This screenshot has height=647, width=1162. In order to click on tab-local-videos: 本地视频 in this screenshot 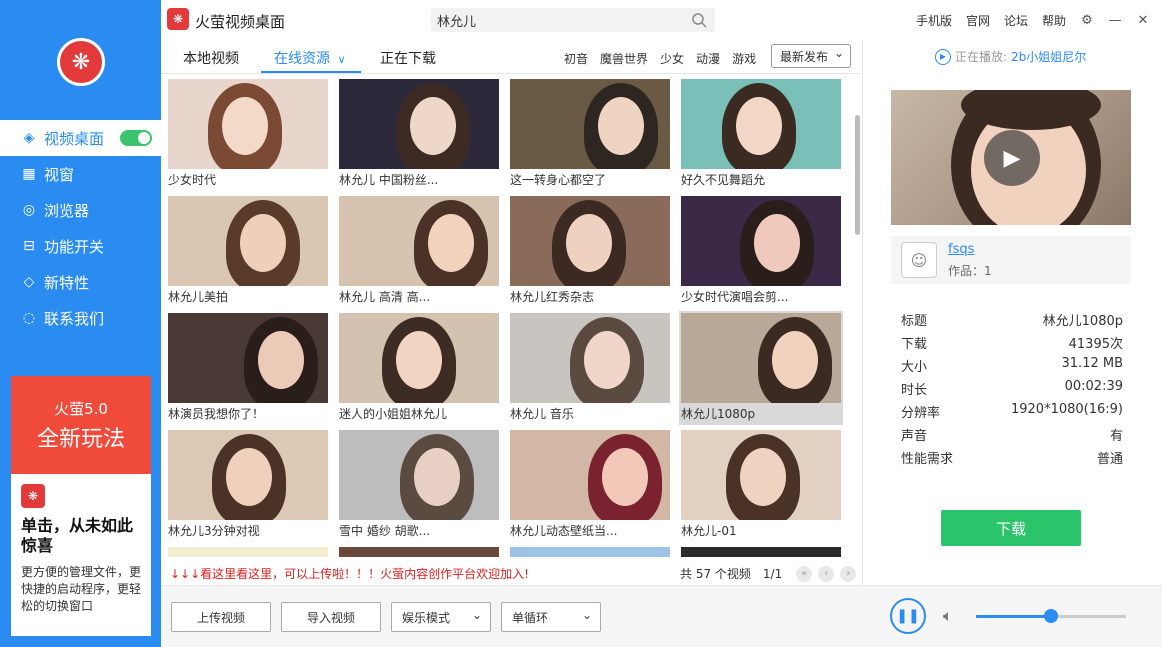, I will do `click(211, 58)`.